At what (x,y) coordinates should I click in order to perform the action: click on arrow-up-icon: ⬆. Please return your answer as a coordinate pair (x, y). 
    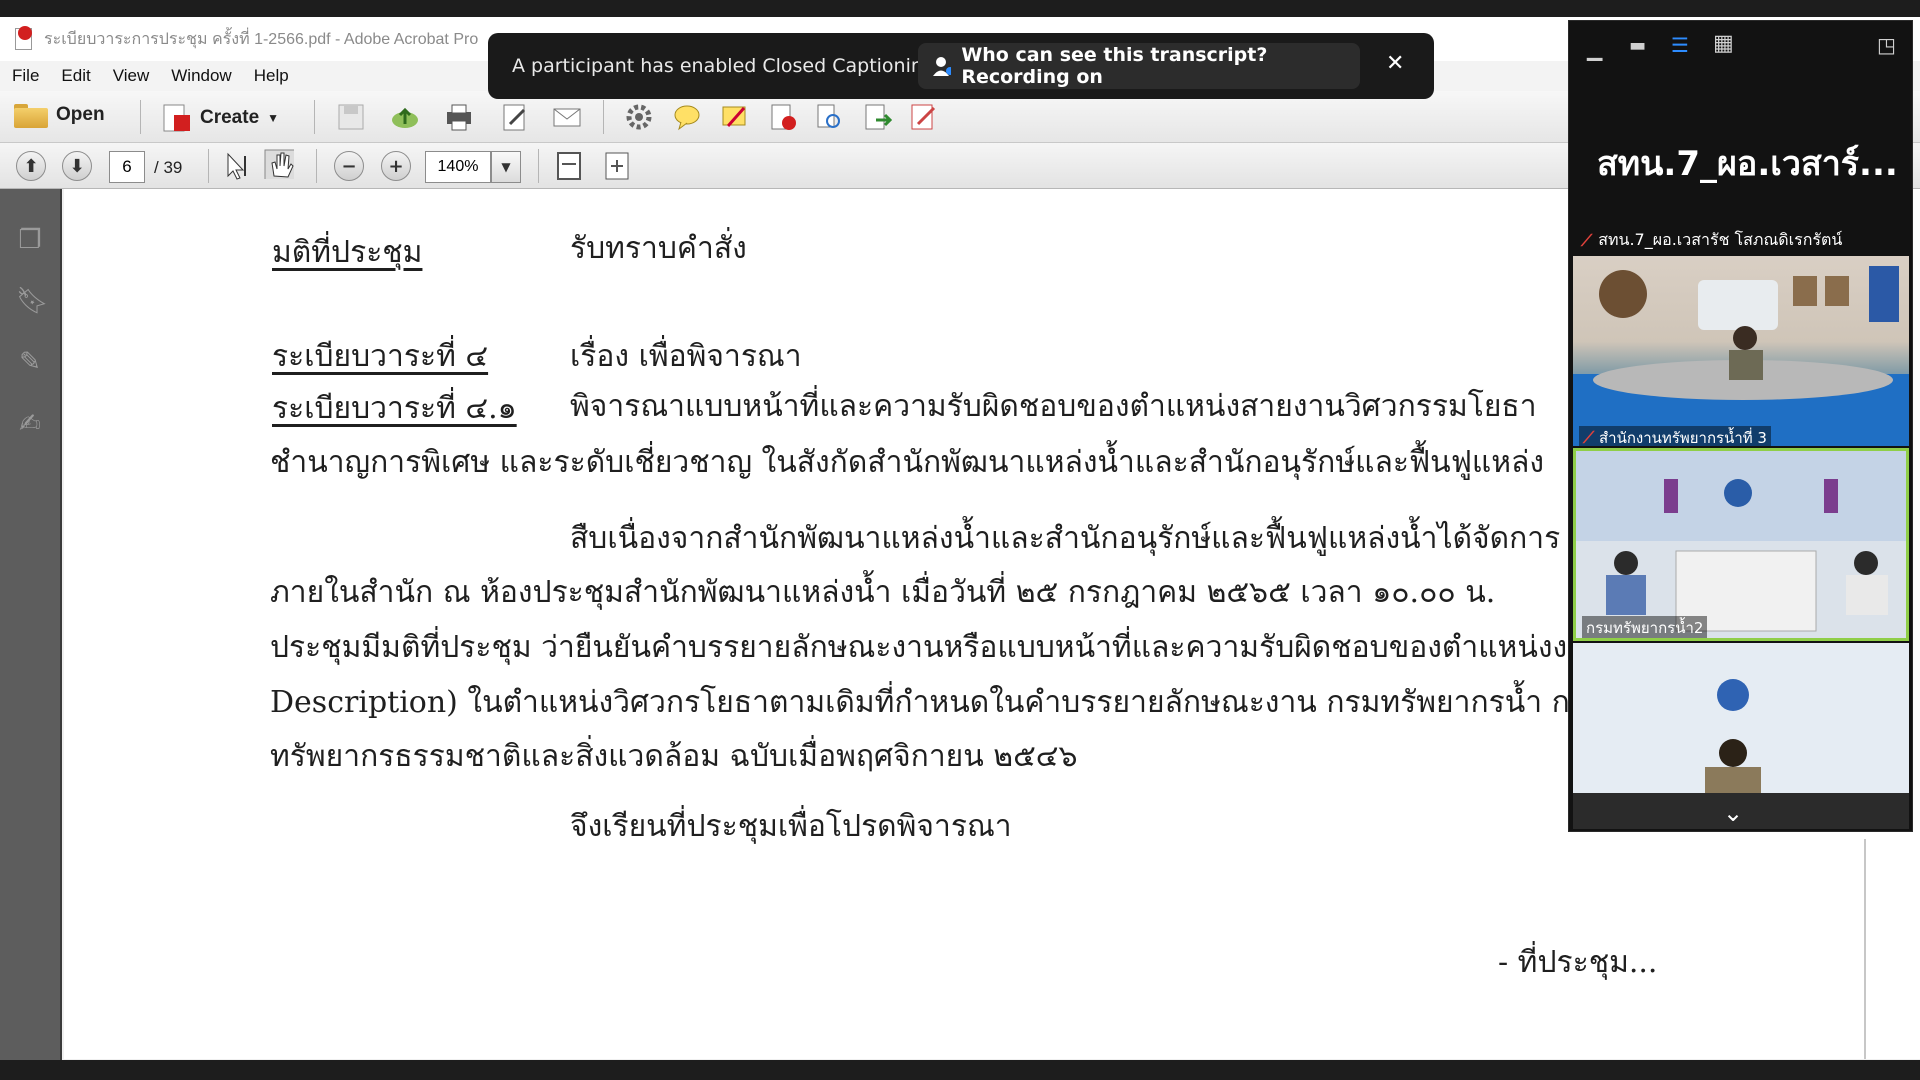
    Looking at the image, I should click on (31, 166).